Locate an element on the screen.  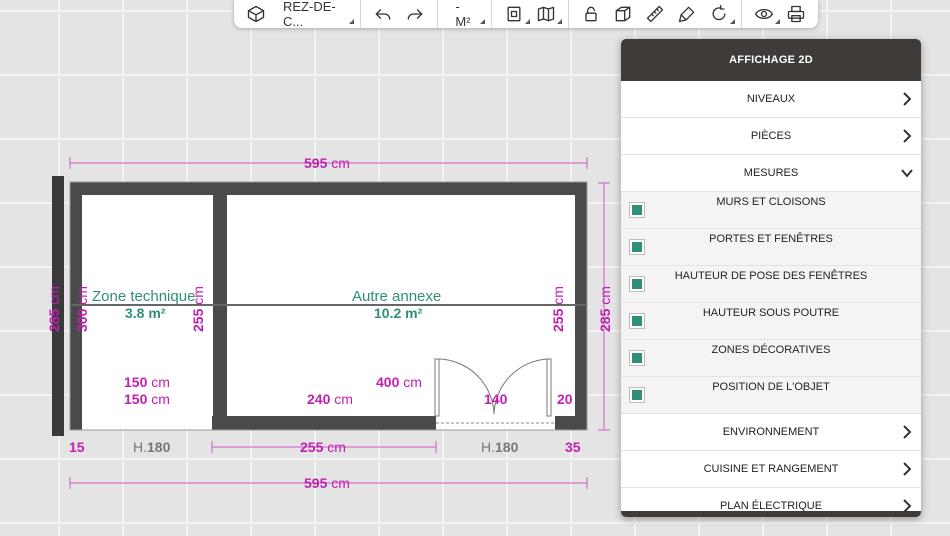
history-group is located at coordinates (400, 14).